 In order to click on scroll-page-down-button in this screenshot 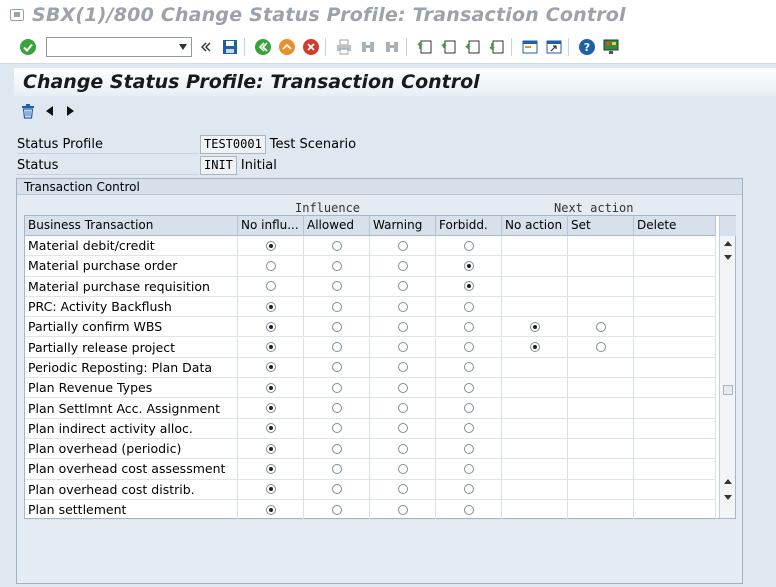, I will do `click(728, 497)`.